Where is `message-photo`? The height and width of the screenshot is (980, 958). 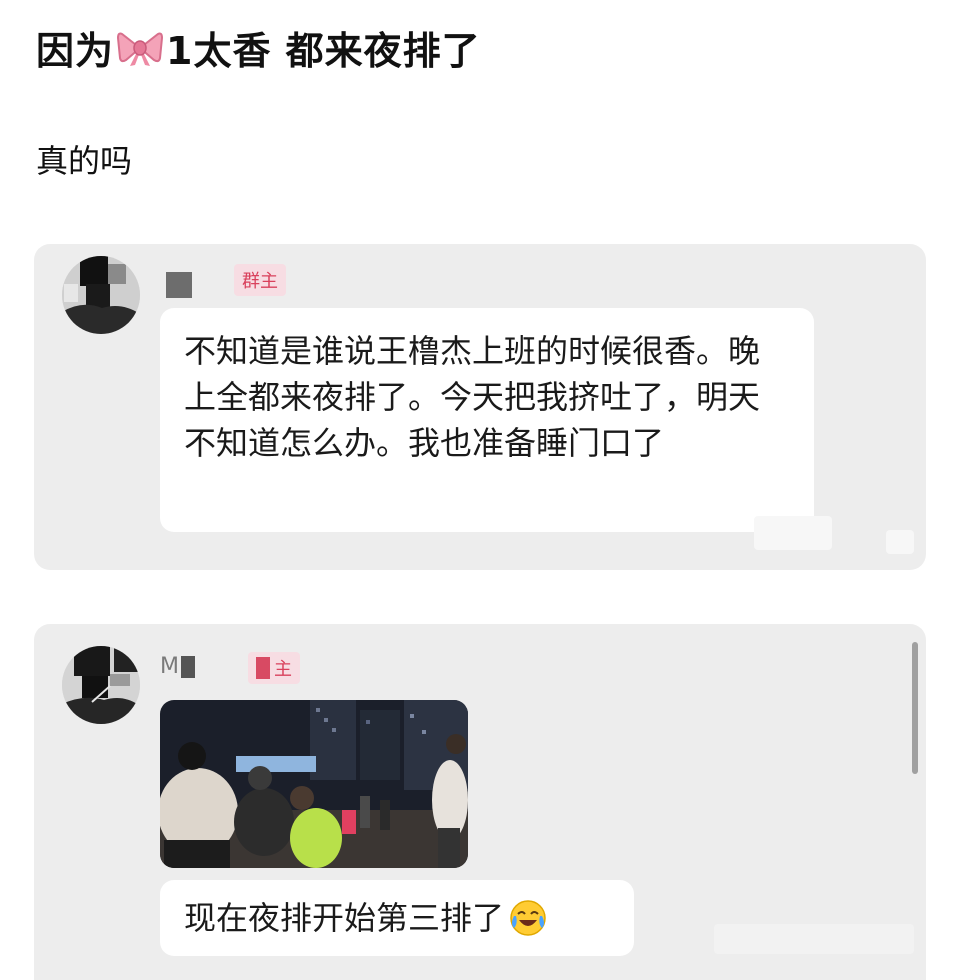
message-photo is located at coordinates (314, 784).